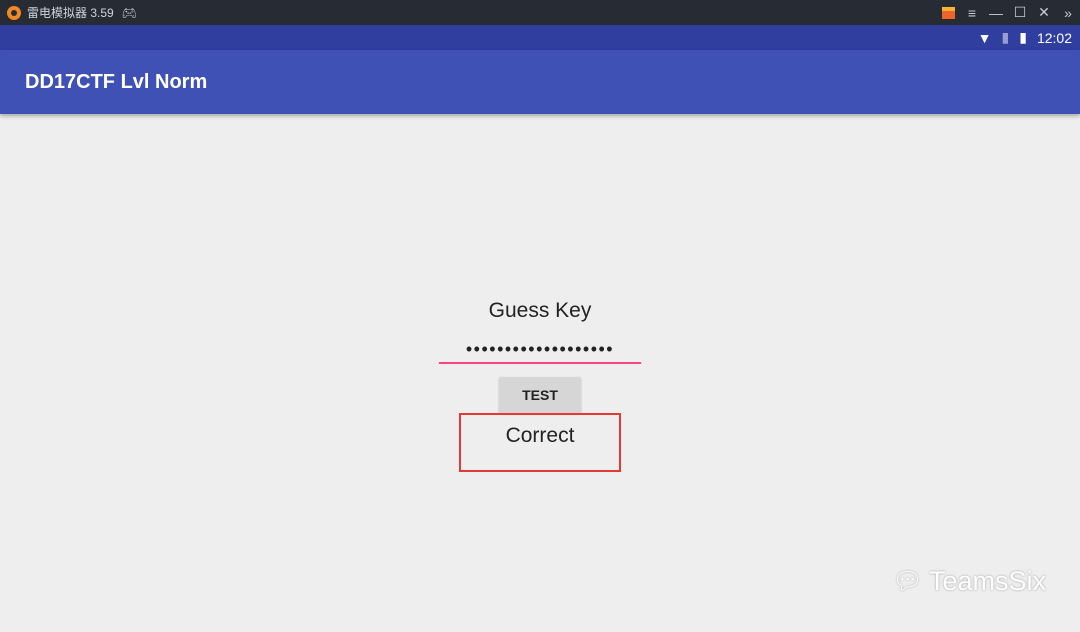 The image size is (1080, 632). What do you see at coordinates (540, 442) in the screenshot?
I see `highlight-box` at bounding box center [540, 442].